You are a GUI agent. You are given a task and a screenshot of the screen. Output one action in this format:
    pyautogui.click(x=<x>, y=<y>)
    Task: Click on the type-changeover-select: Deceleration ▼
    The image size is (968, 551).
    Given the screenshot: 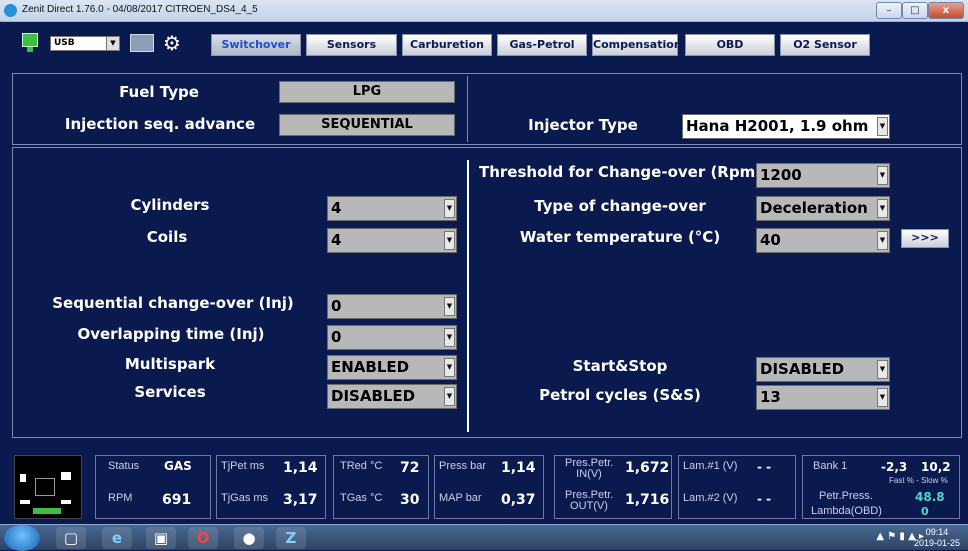 What is the action you would take?
    pyautogui.click(x=823, y=208)
    